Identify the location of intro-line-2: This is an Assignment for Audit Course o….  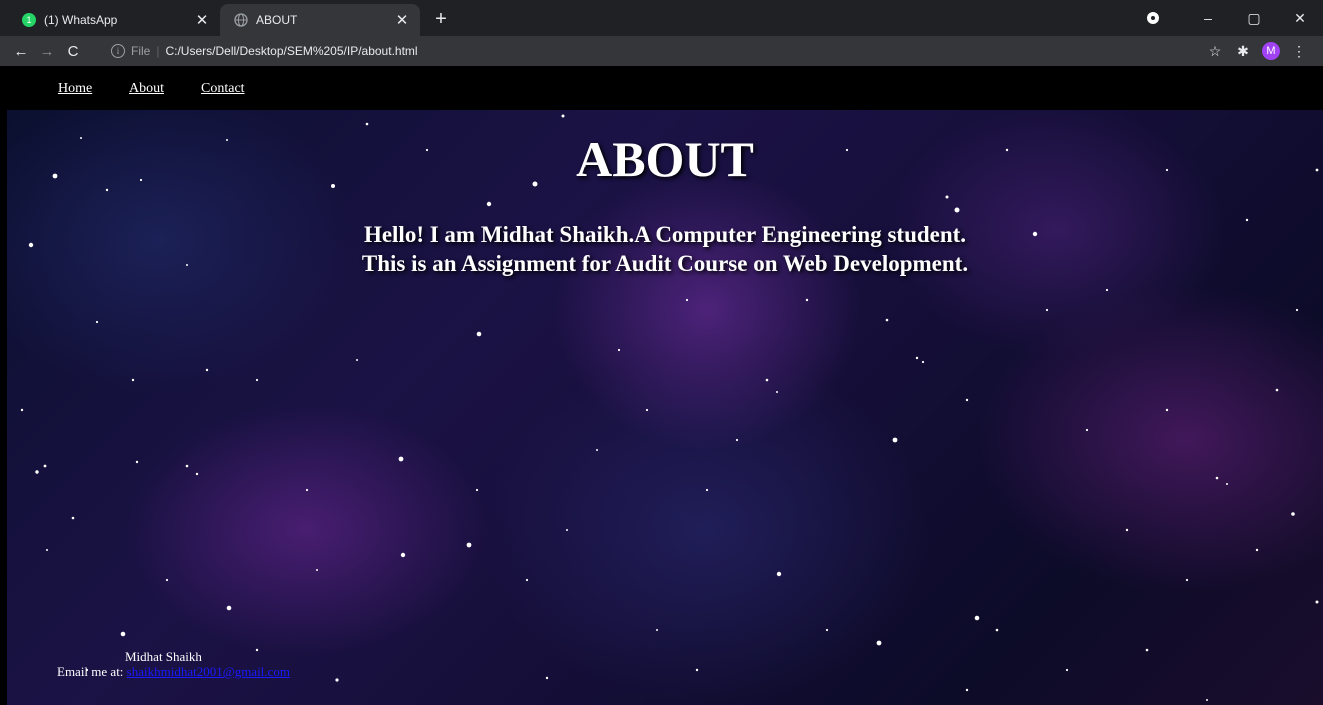
(665, 263).